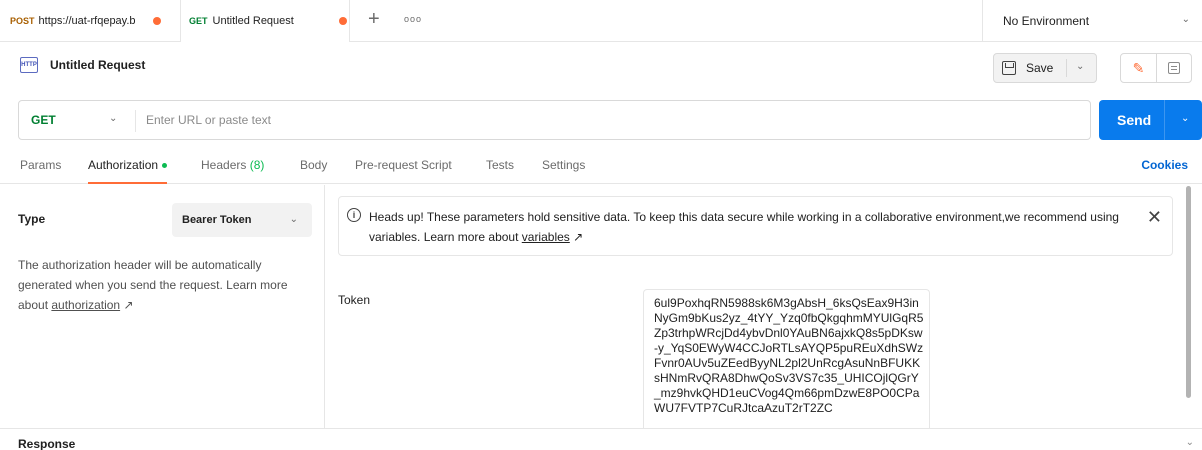  What do you see at coordinates (563, 165) in the screenshot?
I see `tab-settings: Settings` at bounding box center [563, 165].